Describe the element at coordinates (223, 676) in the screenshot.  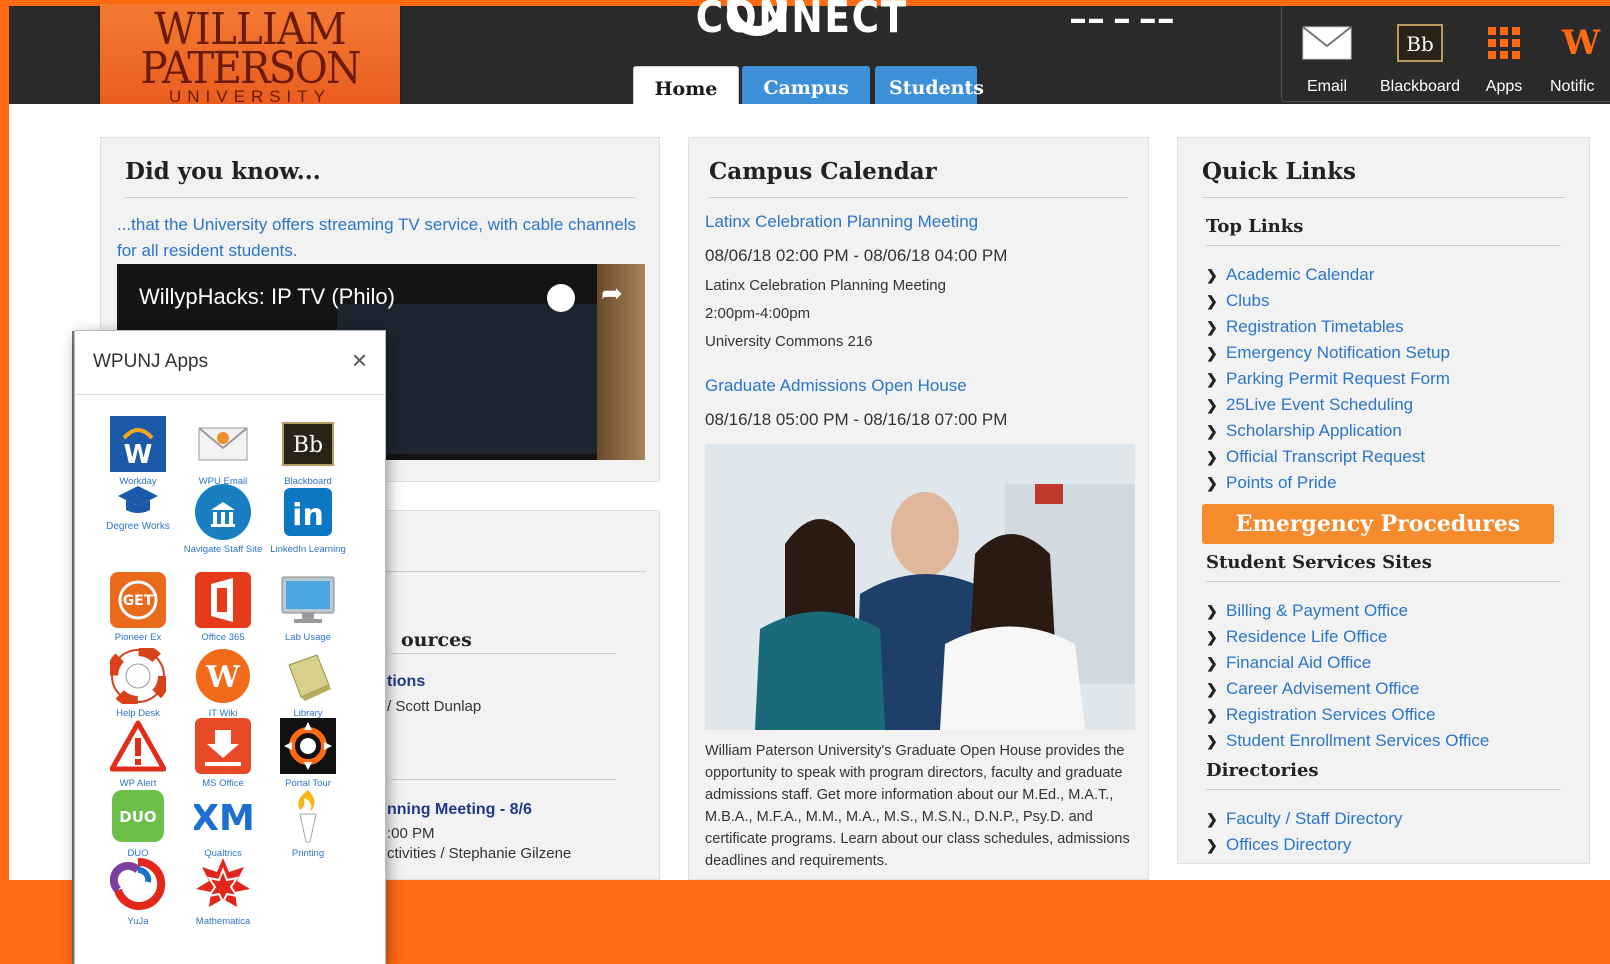
I see `wiki-icon: W` at that location.